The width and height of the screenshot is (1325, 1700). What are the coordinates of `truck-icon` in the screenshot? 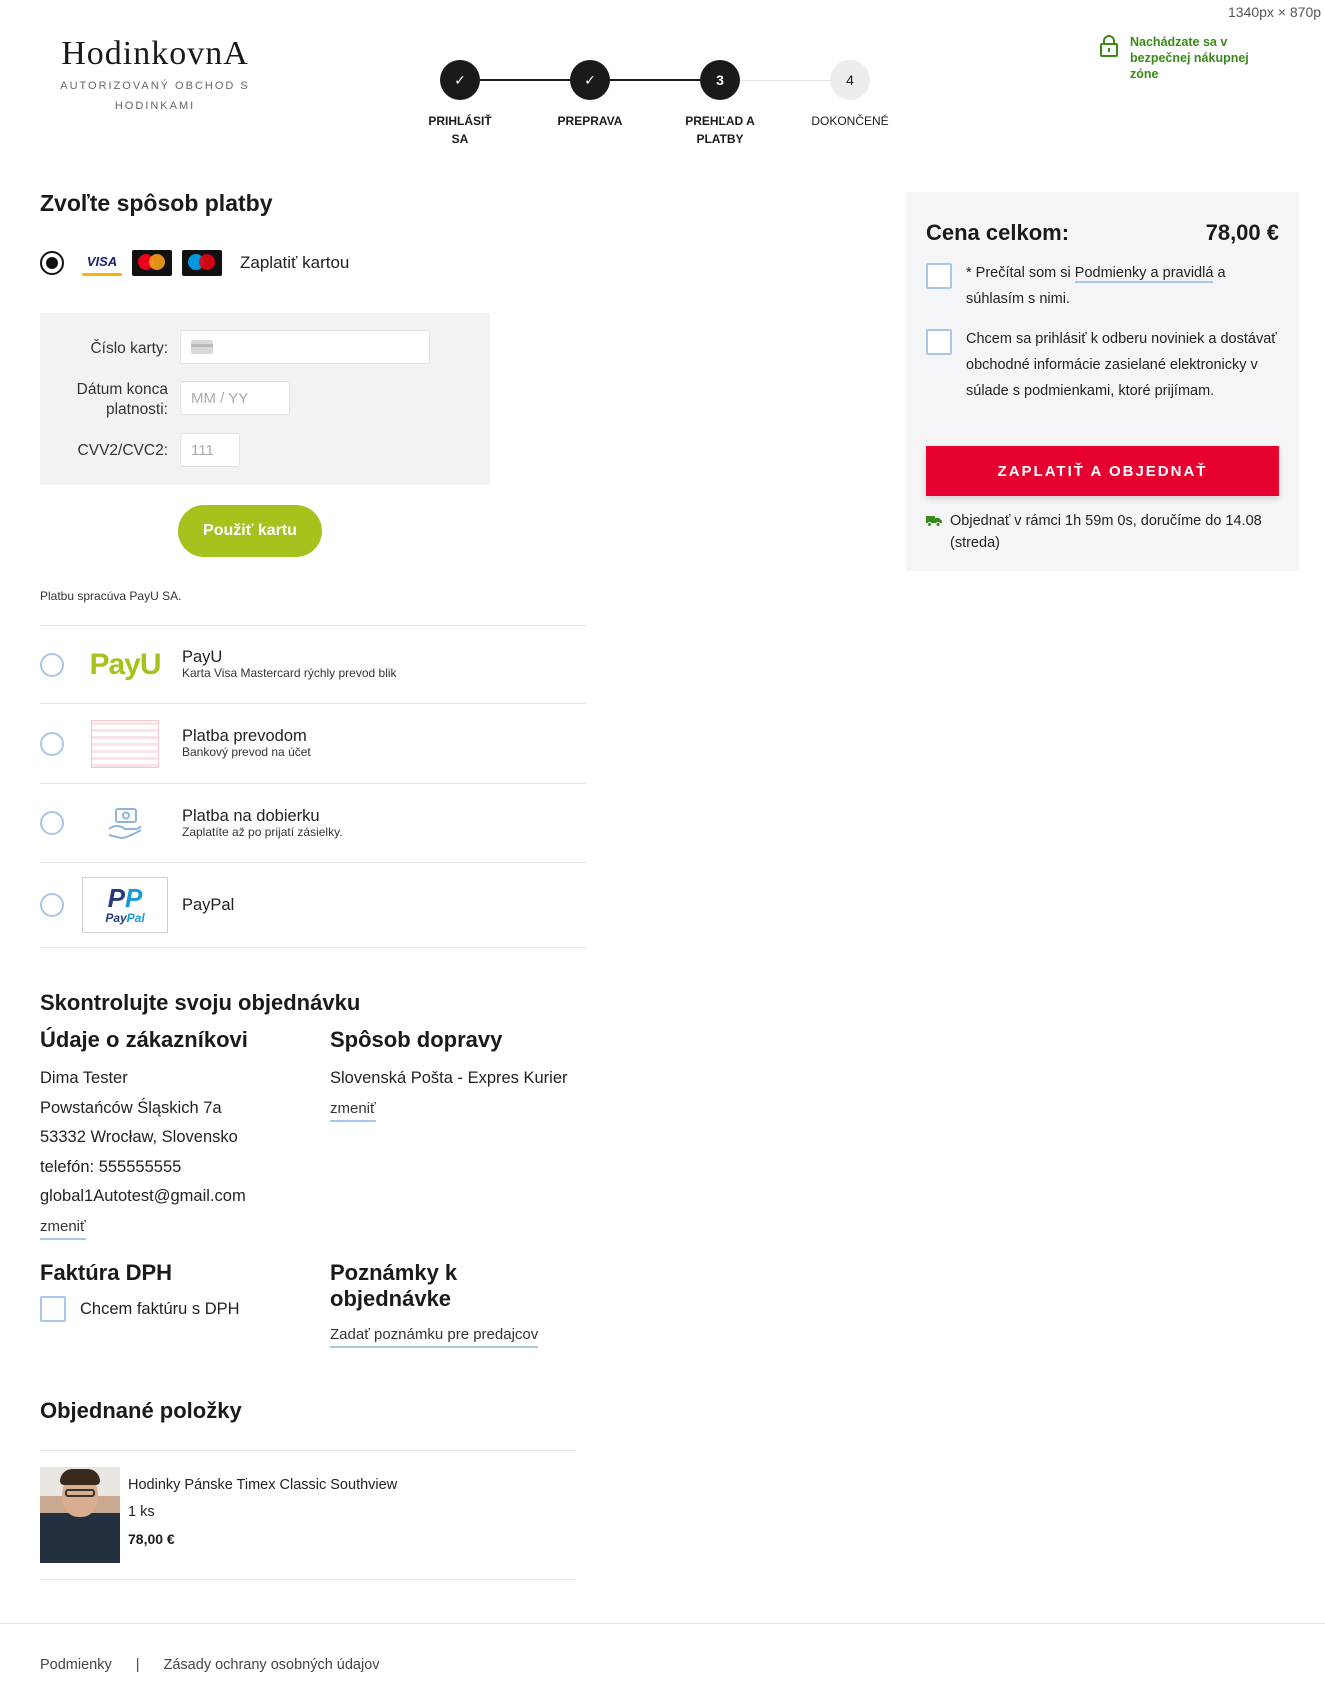 It's located at (934, 521).